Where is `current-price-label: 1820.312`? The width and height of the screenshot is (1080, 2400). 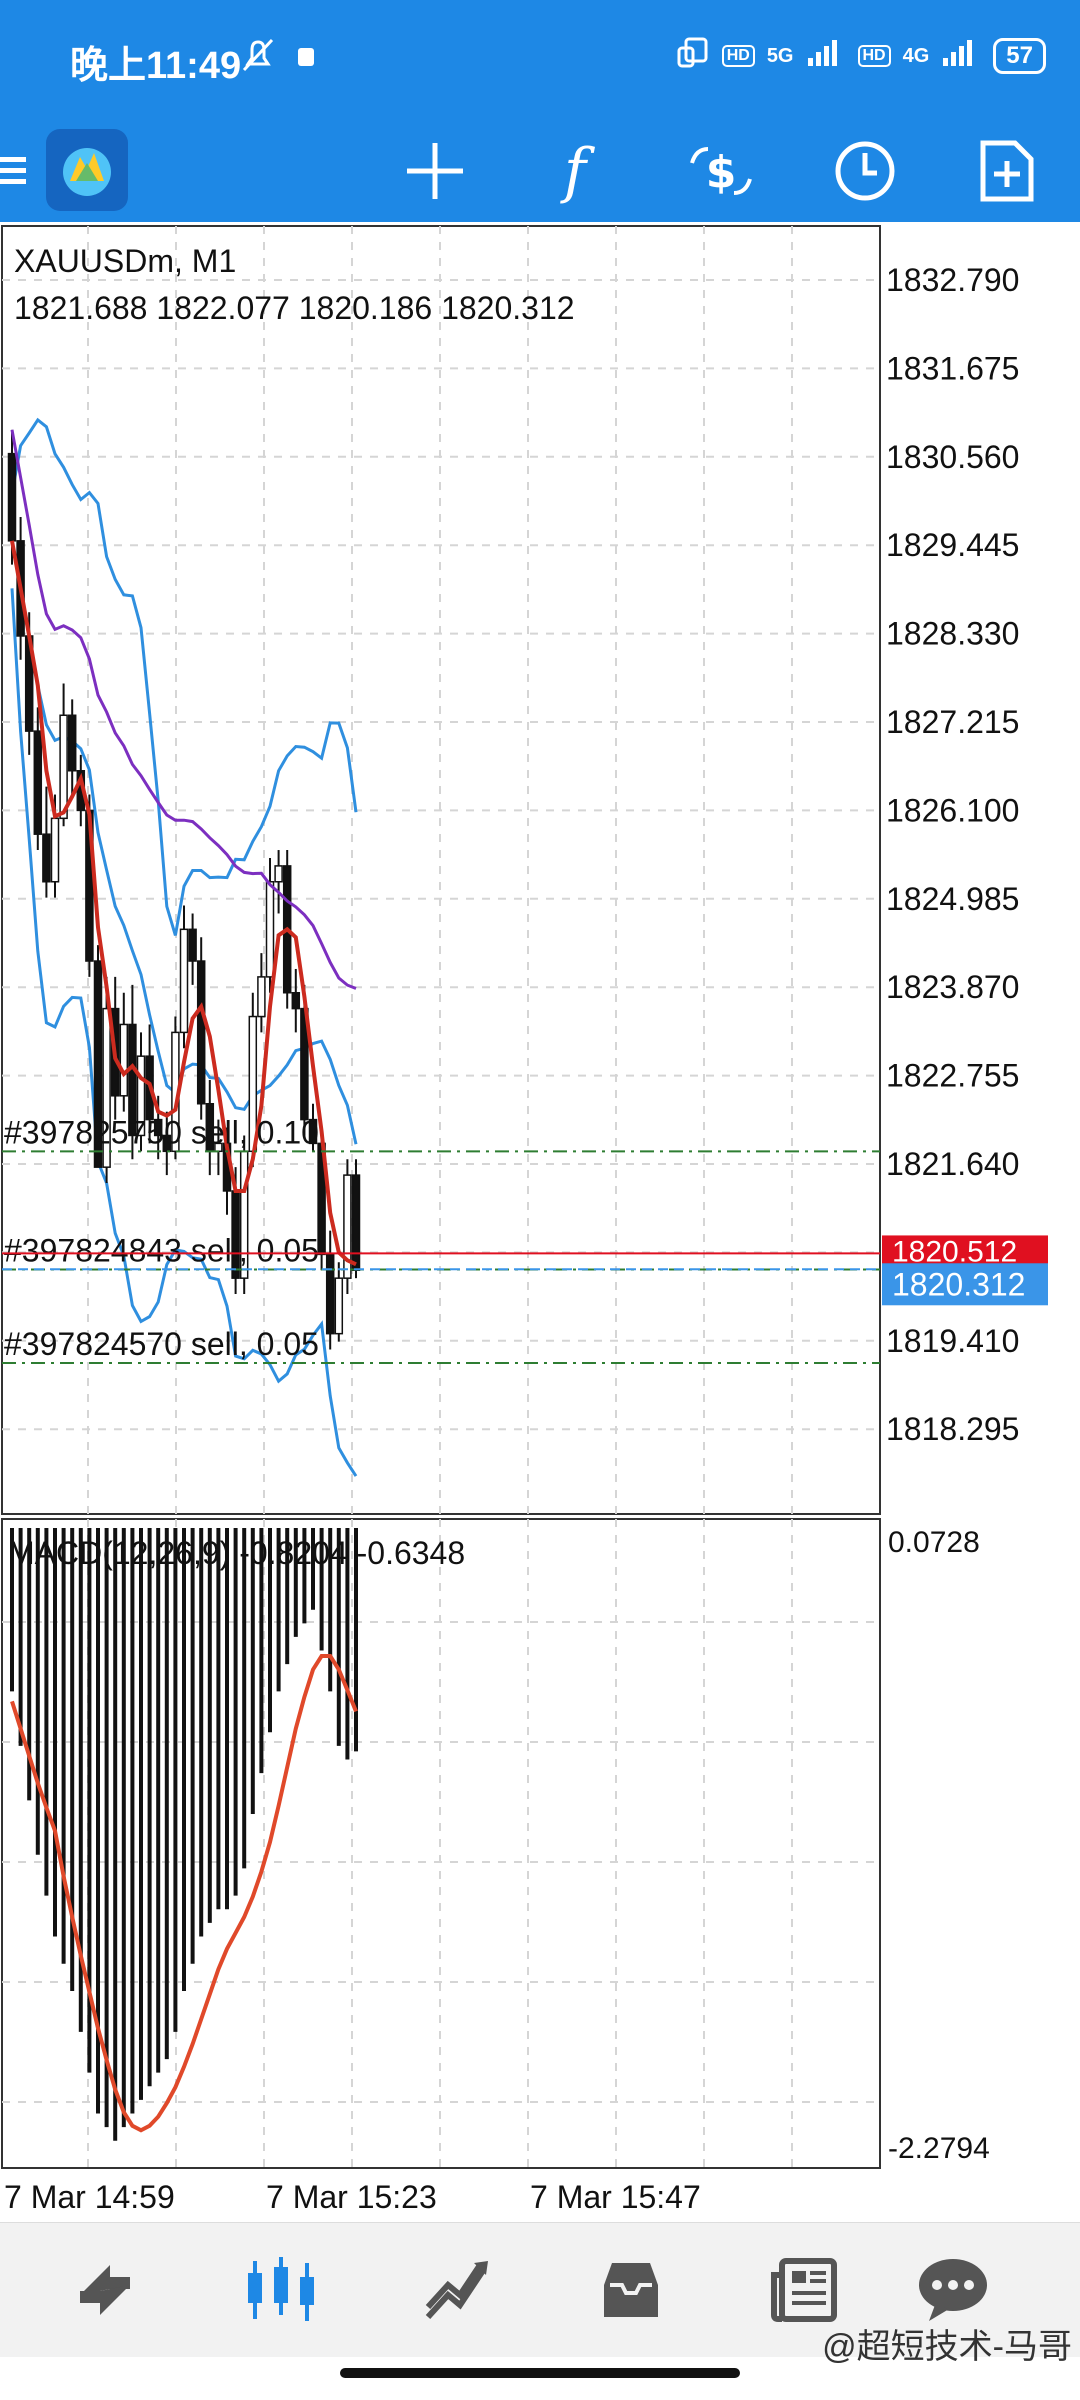
current-price-label: 1820.312 is located at coordinates (958, 1284).